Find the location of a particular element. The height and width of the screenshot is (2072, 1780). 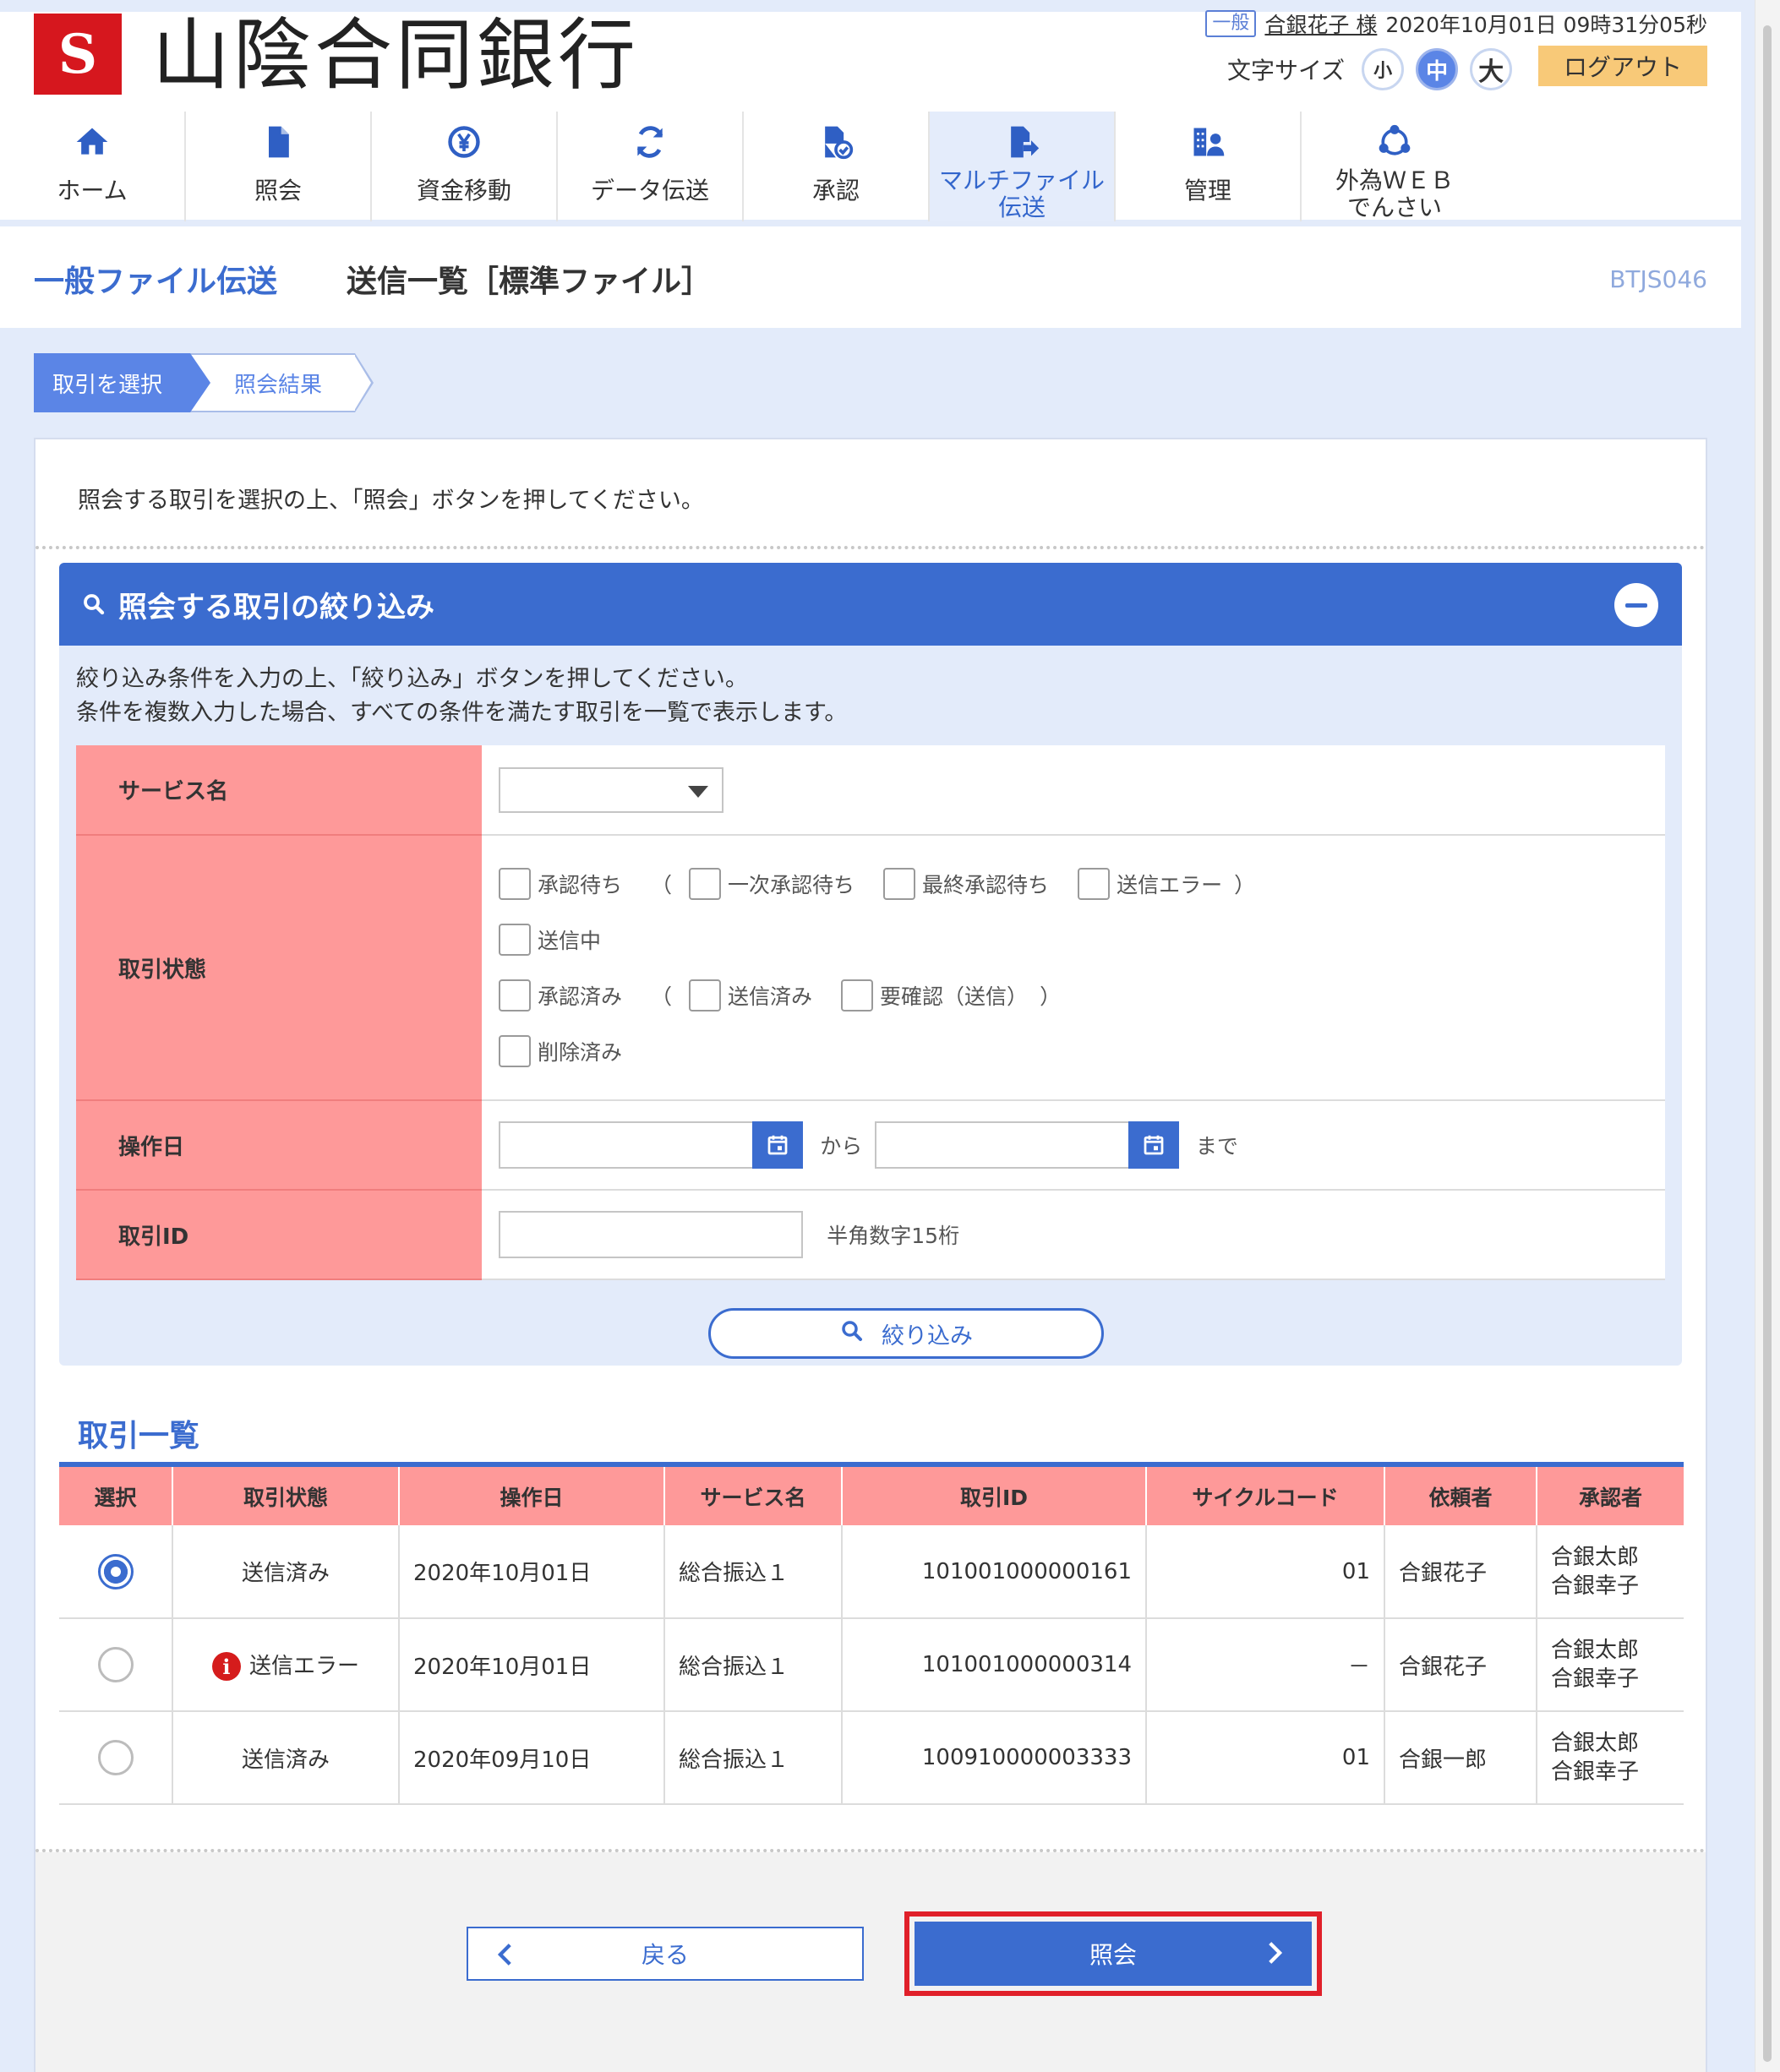

service-label: サービス名 is located at coordinates (279, 790).